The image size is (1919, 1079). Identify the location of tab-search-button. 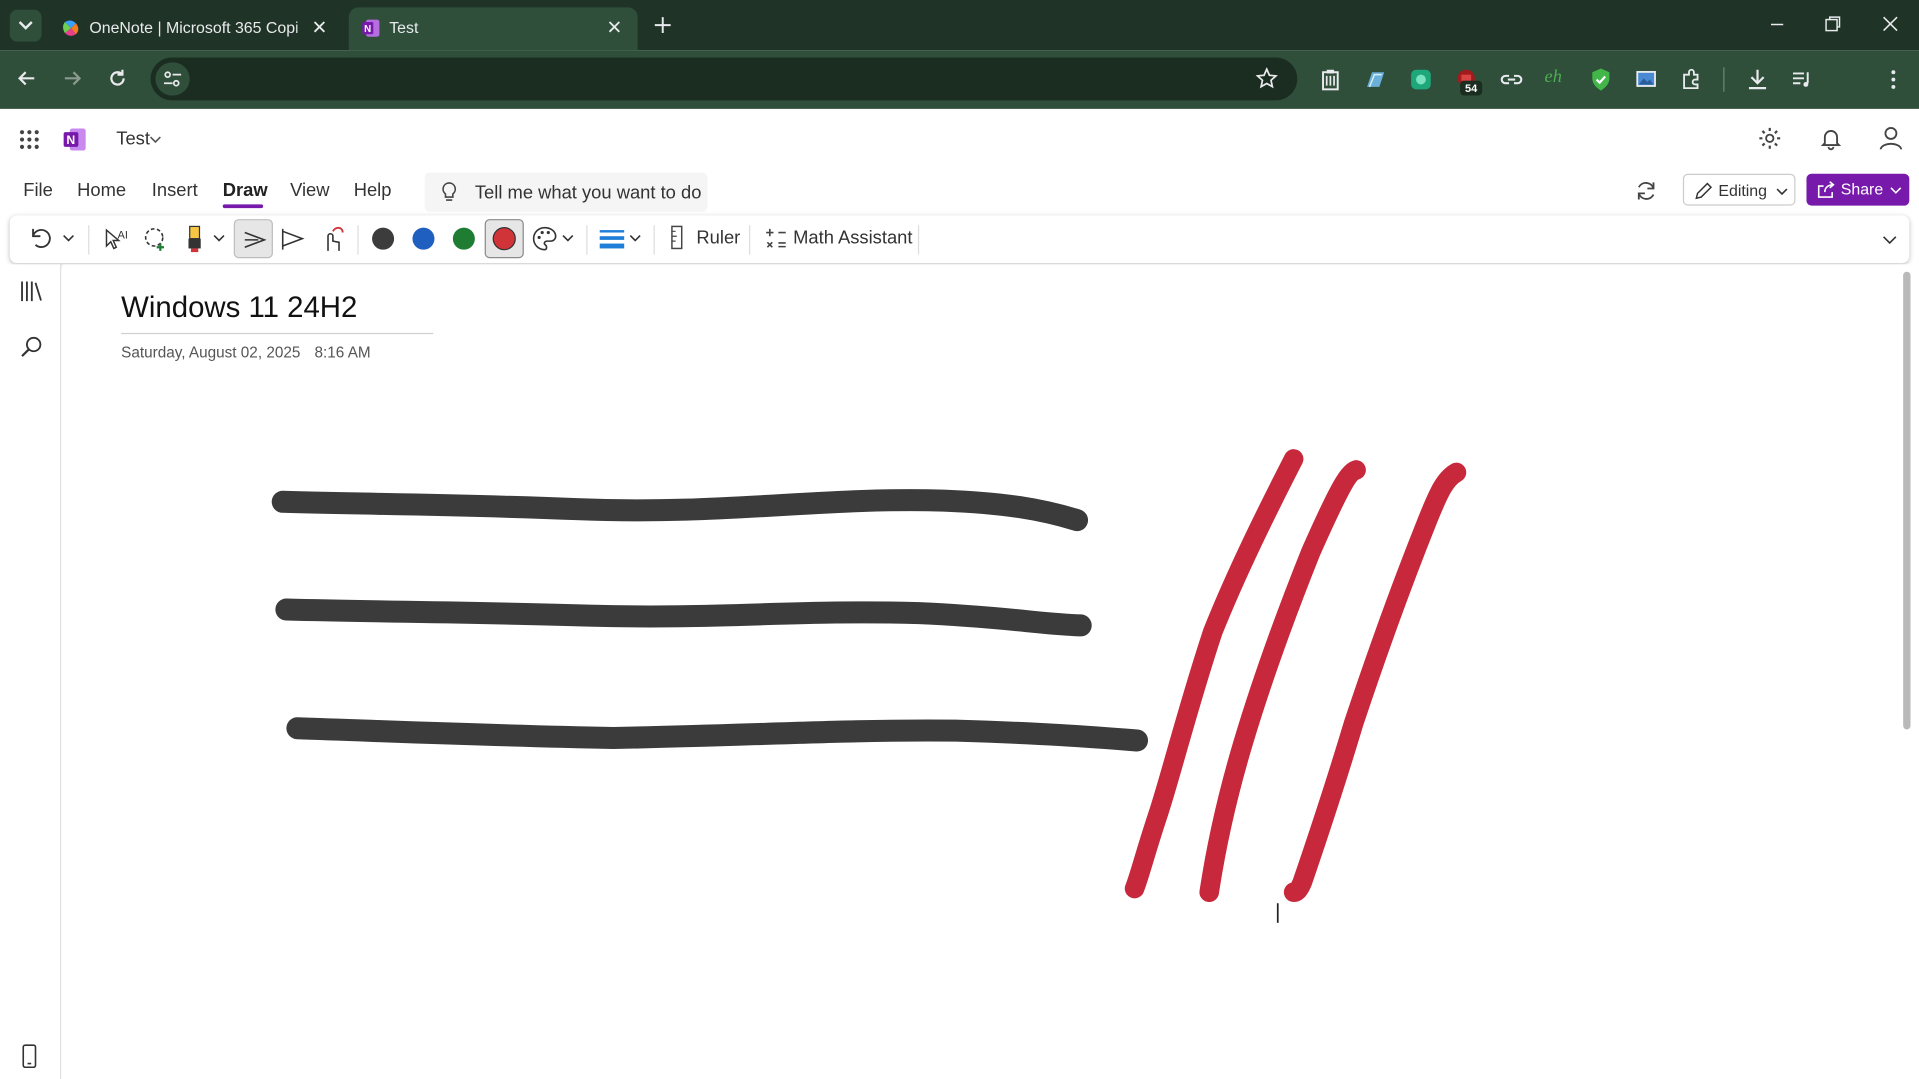
(25, 25).